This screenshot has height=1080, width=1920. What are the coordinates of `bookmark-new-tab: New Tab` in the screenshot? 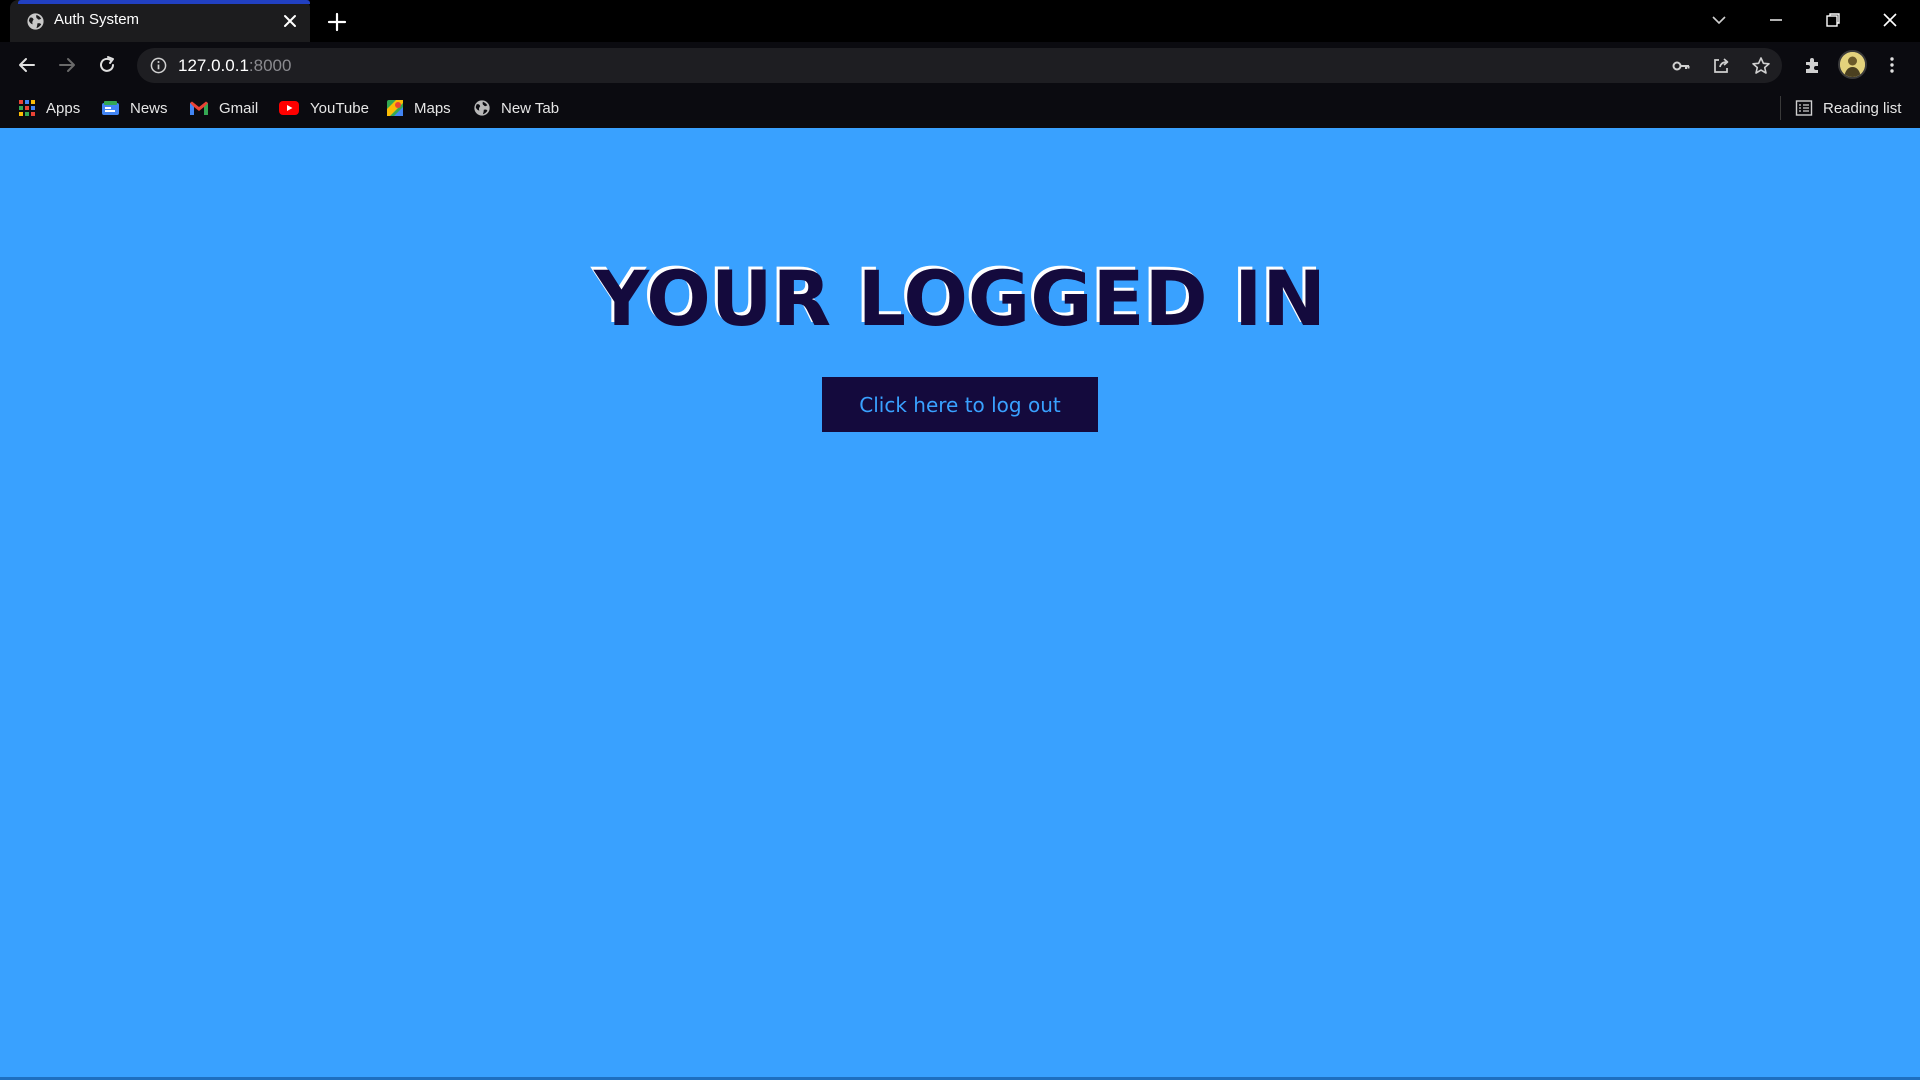 It's located at (516, 108).